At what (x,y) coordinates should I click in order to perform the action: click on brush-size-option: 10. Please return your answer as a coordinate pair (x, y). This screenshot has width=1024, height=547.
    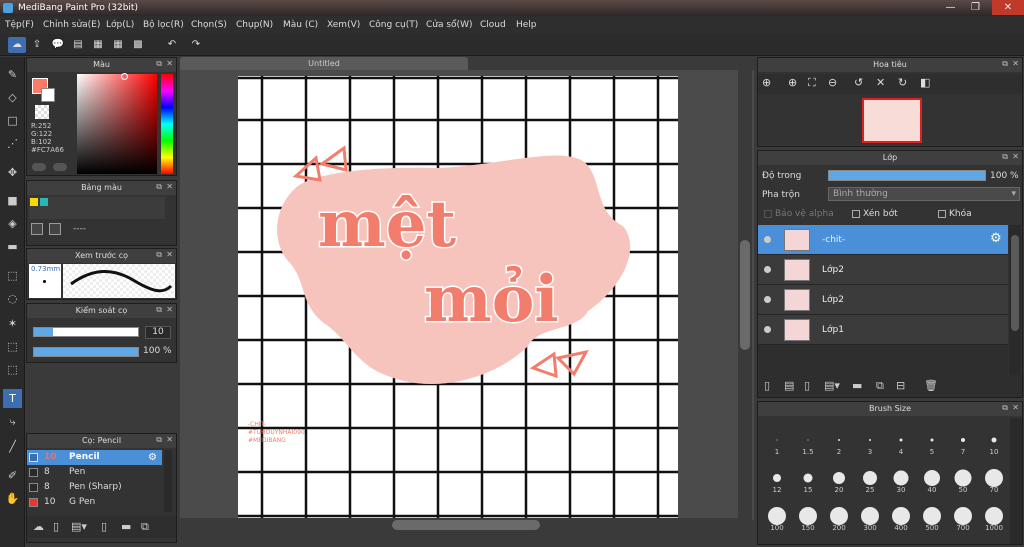
    Looking at the image, I should click on (994, 441).